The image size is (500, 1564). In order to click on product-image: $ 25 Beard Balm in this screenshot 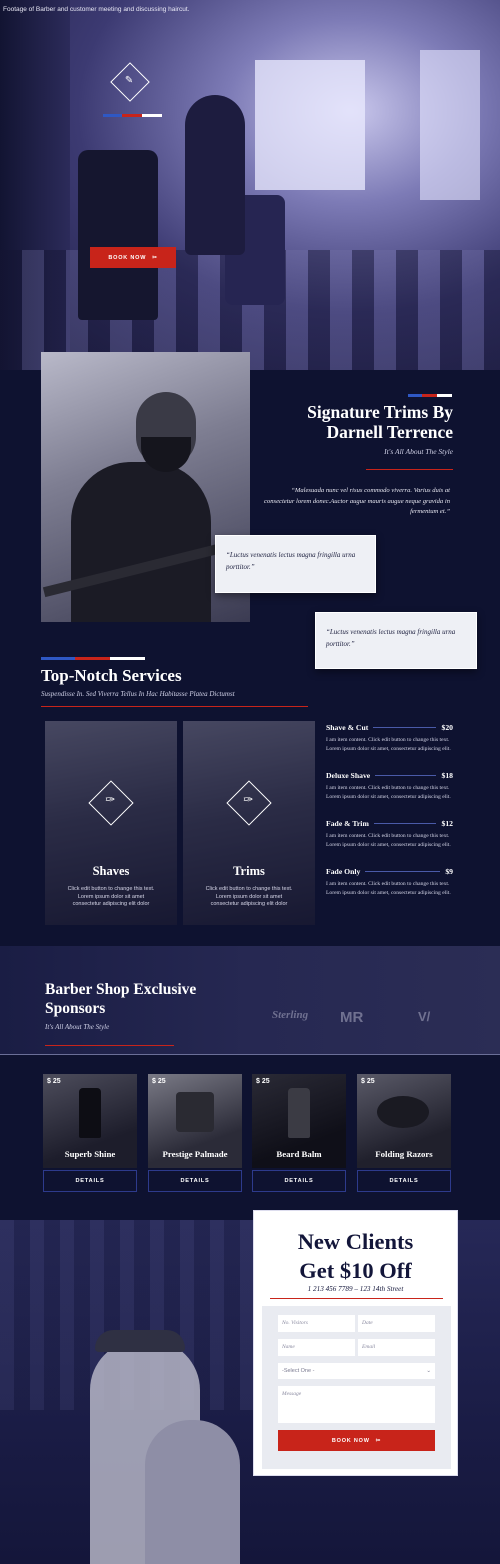, I will do `click(299, 1121)`.